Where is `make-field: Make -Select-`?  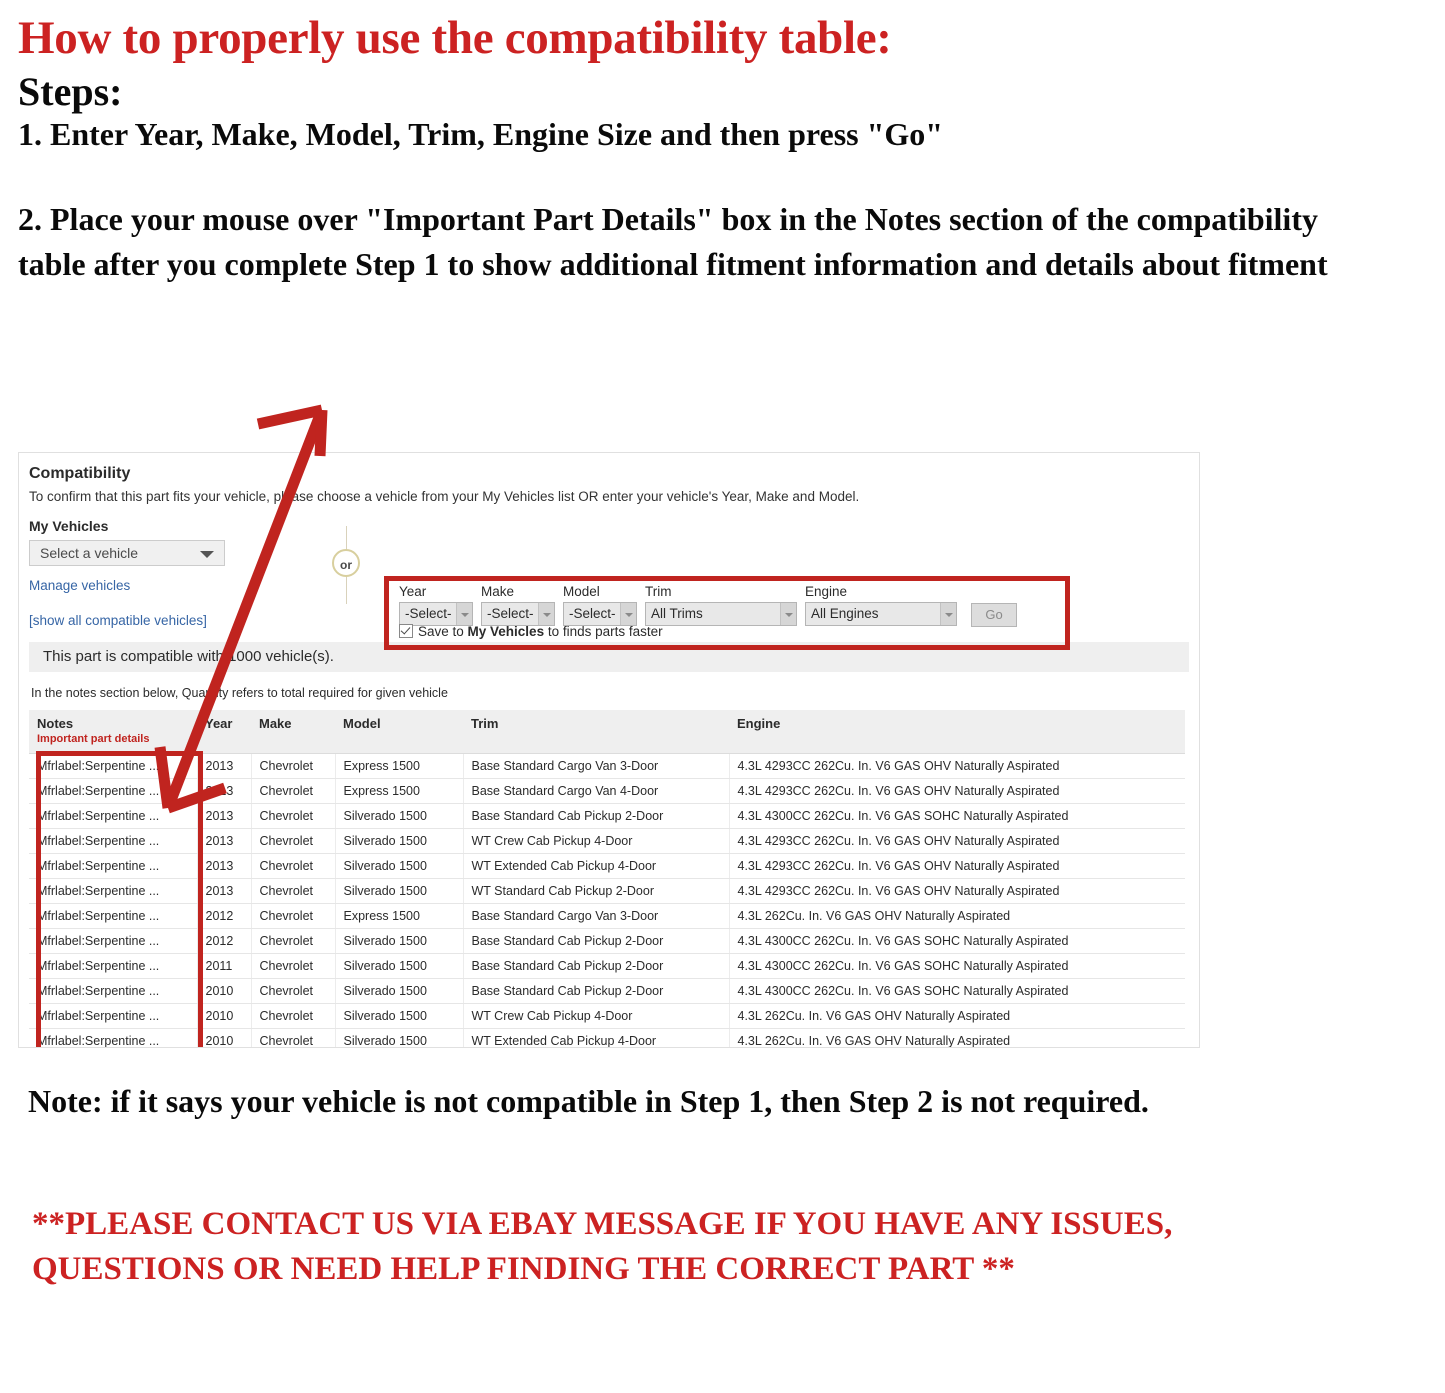
make-field: Make -Select- is located at coordinates (518, 605).